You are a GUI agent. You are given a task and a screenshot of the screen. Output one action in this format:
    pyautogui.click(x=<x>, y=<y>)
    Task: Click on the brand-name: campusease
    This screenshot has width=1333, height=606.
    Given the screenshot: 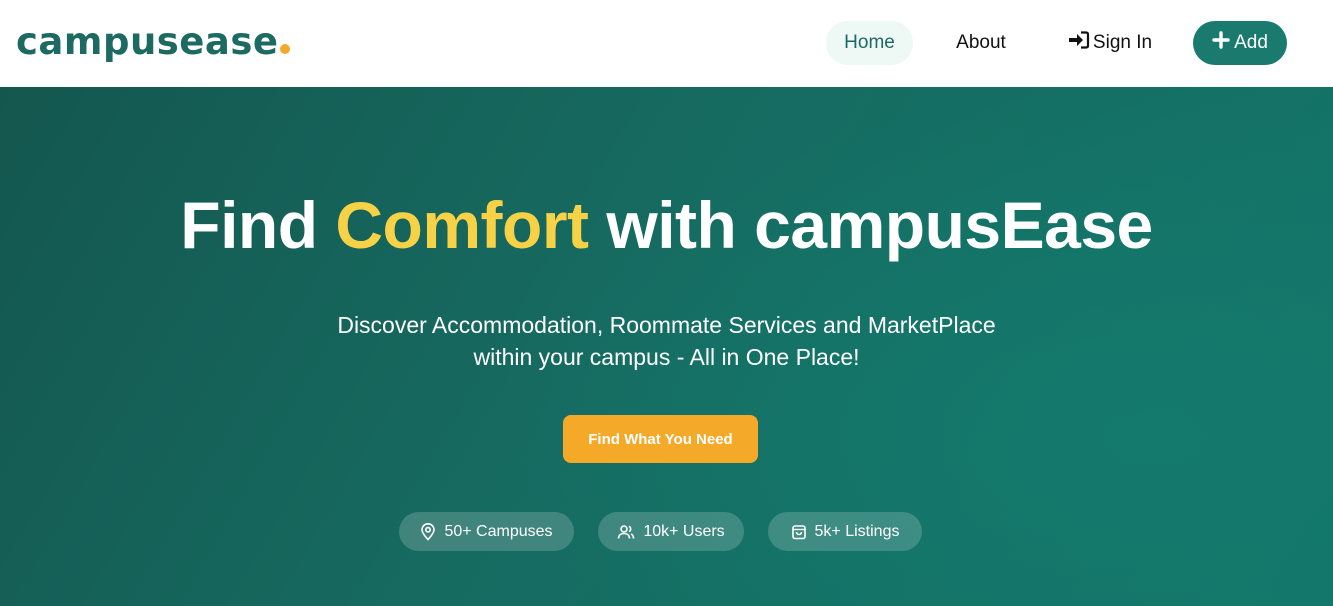 What is the action you would take?
    pyautogui.click(x=147, y=41)
    